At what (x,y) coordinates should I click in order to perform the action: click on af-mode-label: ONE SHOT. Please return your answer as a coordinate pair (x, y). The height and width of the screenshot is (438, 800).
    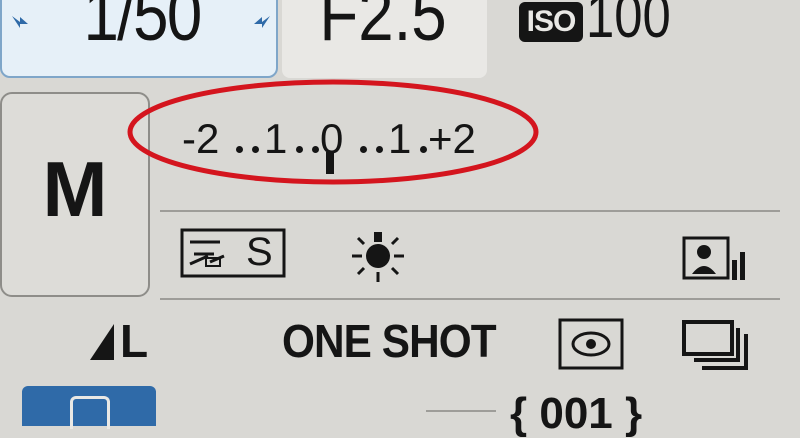
    Looking at the image, I should click on (389, 341).